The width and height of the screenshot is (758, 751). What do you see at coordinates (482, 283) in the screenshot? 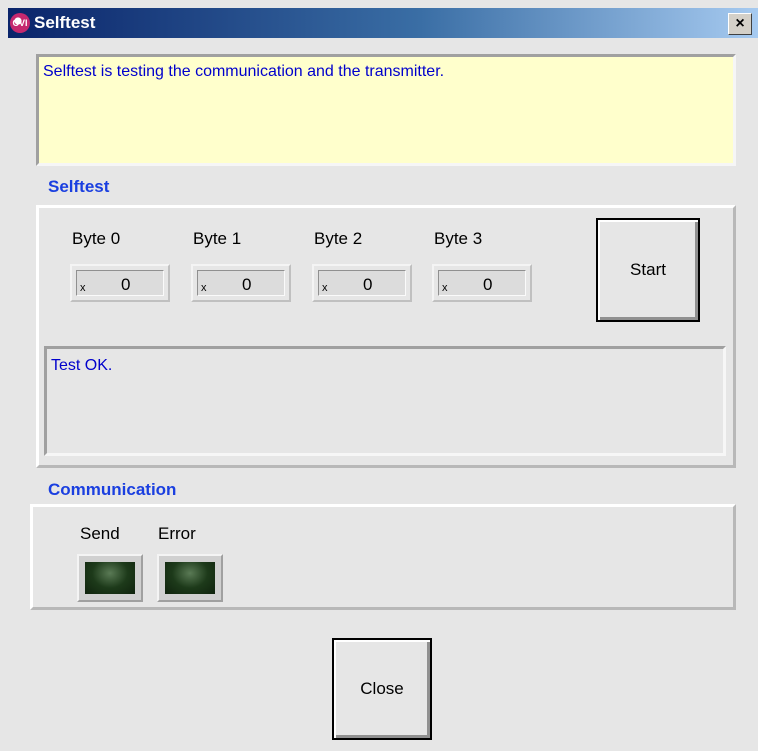
I see `byte-3-field: x 0` at bounding box center [482, 283].